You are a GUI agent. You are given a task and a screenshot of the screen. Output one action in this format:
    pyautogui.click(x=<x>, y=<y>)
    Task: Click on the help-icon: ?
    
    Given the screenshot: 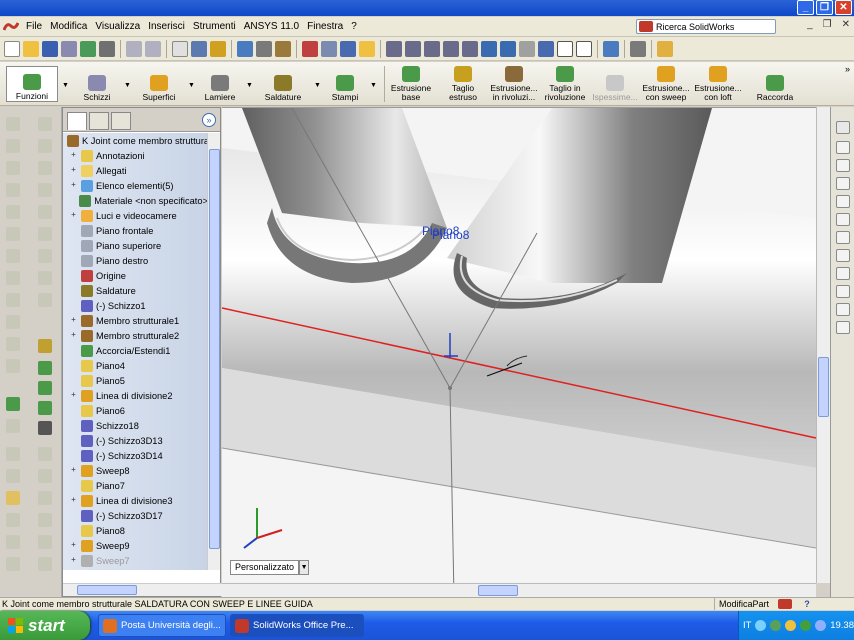 What is the action you would take?
    pyautogui.click(x=807, y=604)
    